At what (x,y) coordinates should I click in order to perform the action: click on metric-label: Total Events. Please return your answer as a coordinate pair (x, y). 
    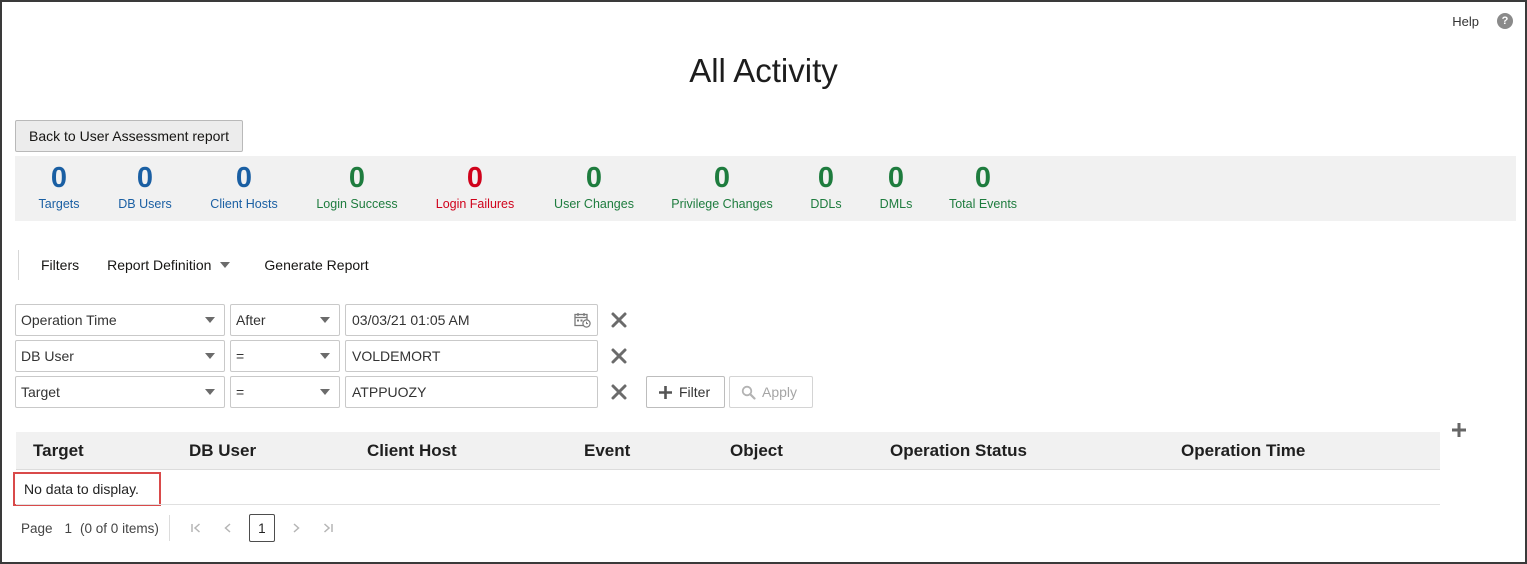
    Looking at the image, I should click on (983, 204).